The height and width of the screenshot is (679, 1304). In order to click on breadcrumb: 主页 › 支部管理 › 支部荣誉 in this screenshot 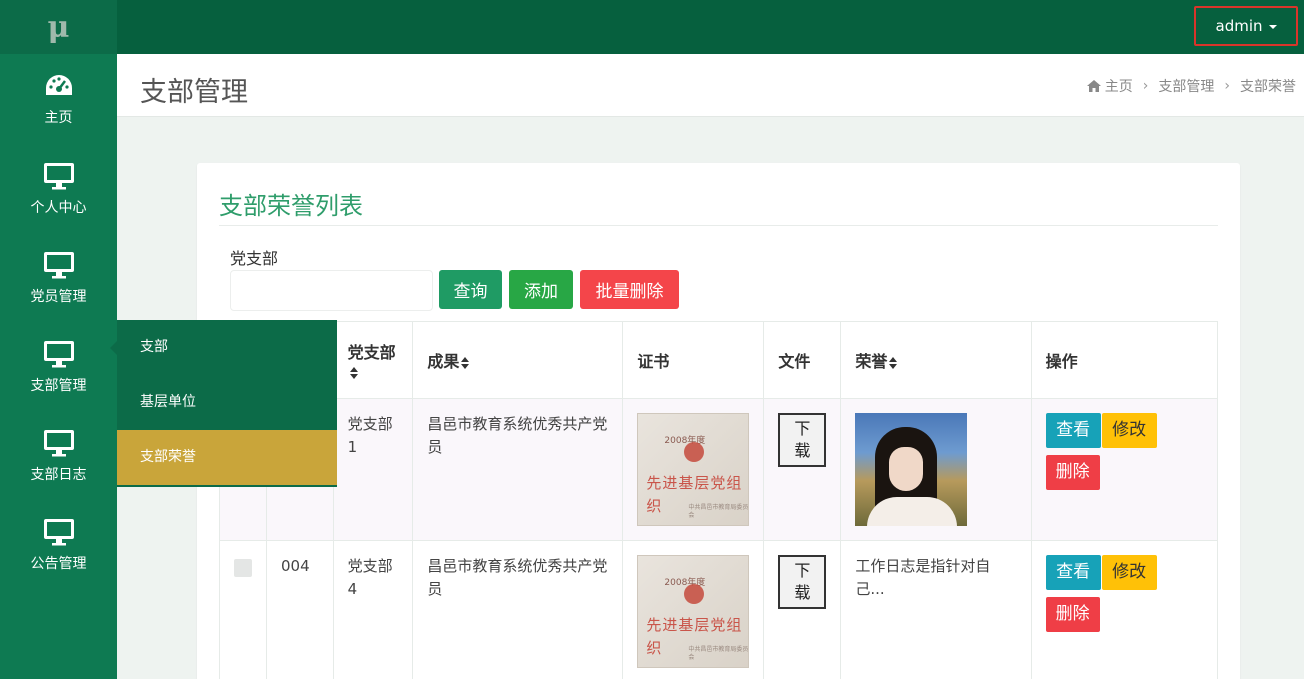, I will do `click(1191, 86)`.